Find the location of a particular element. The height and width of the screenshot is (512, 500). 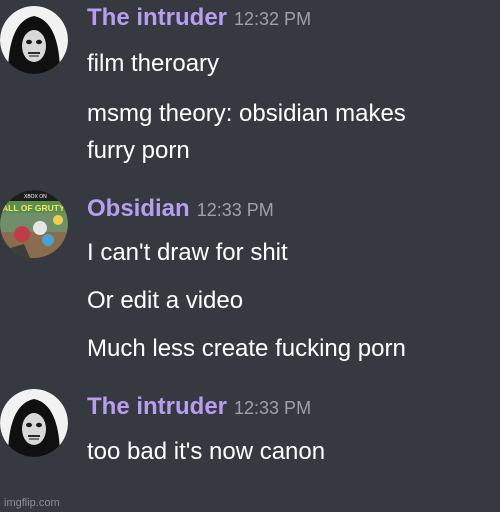

message-header: Obsidian 12:33 PM is located at coordinates (180, 209).